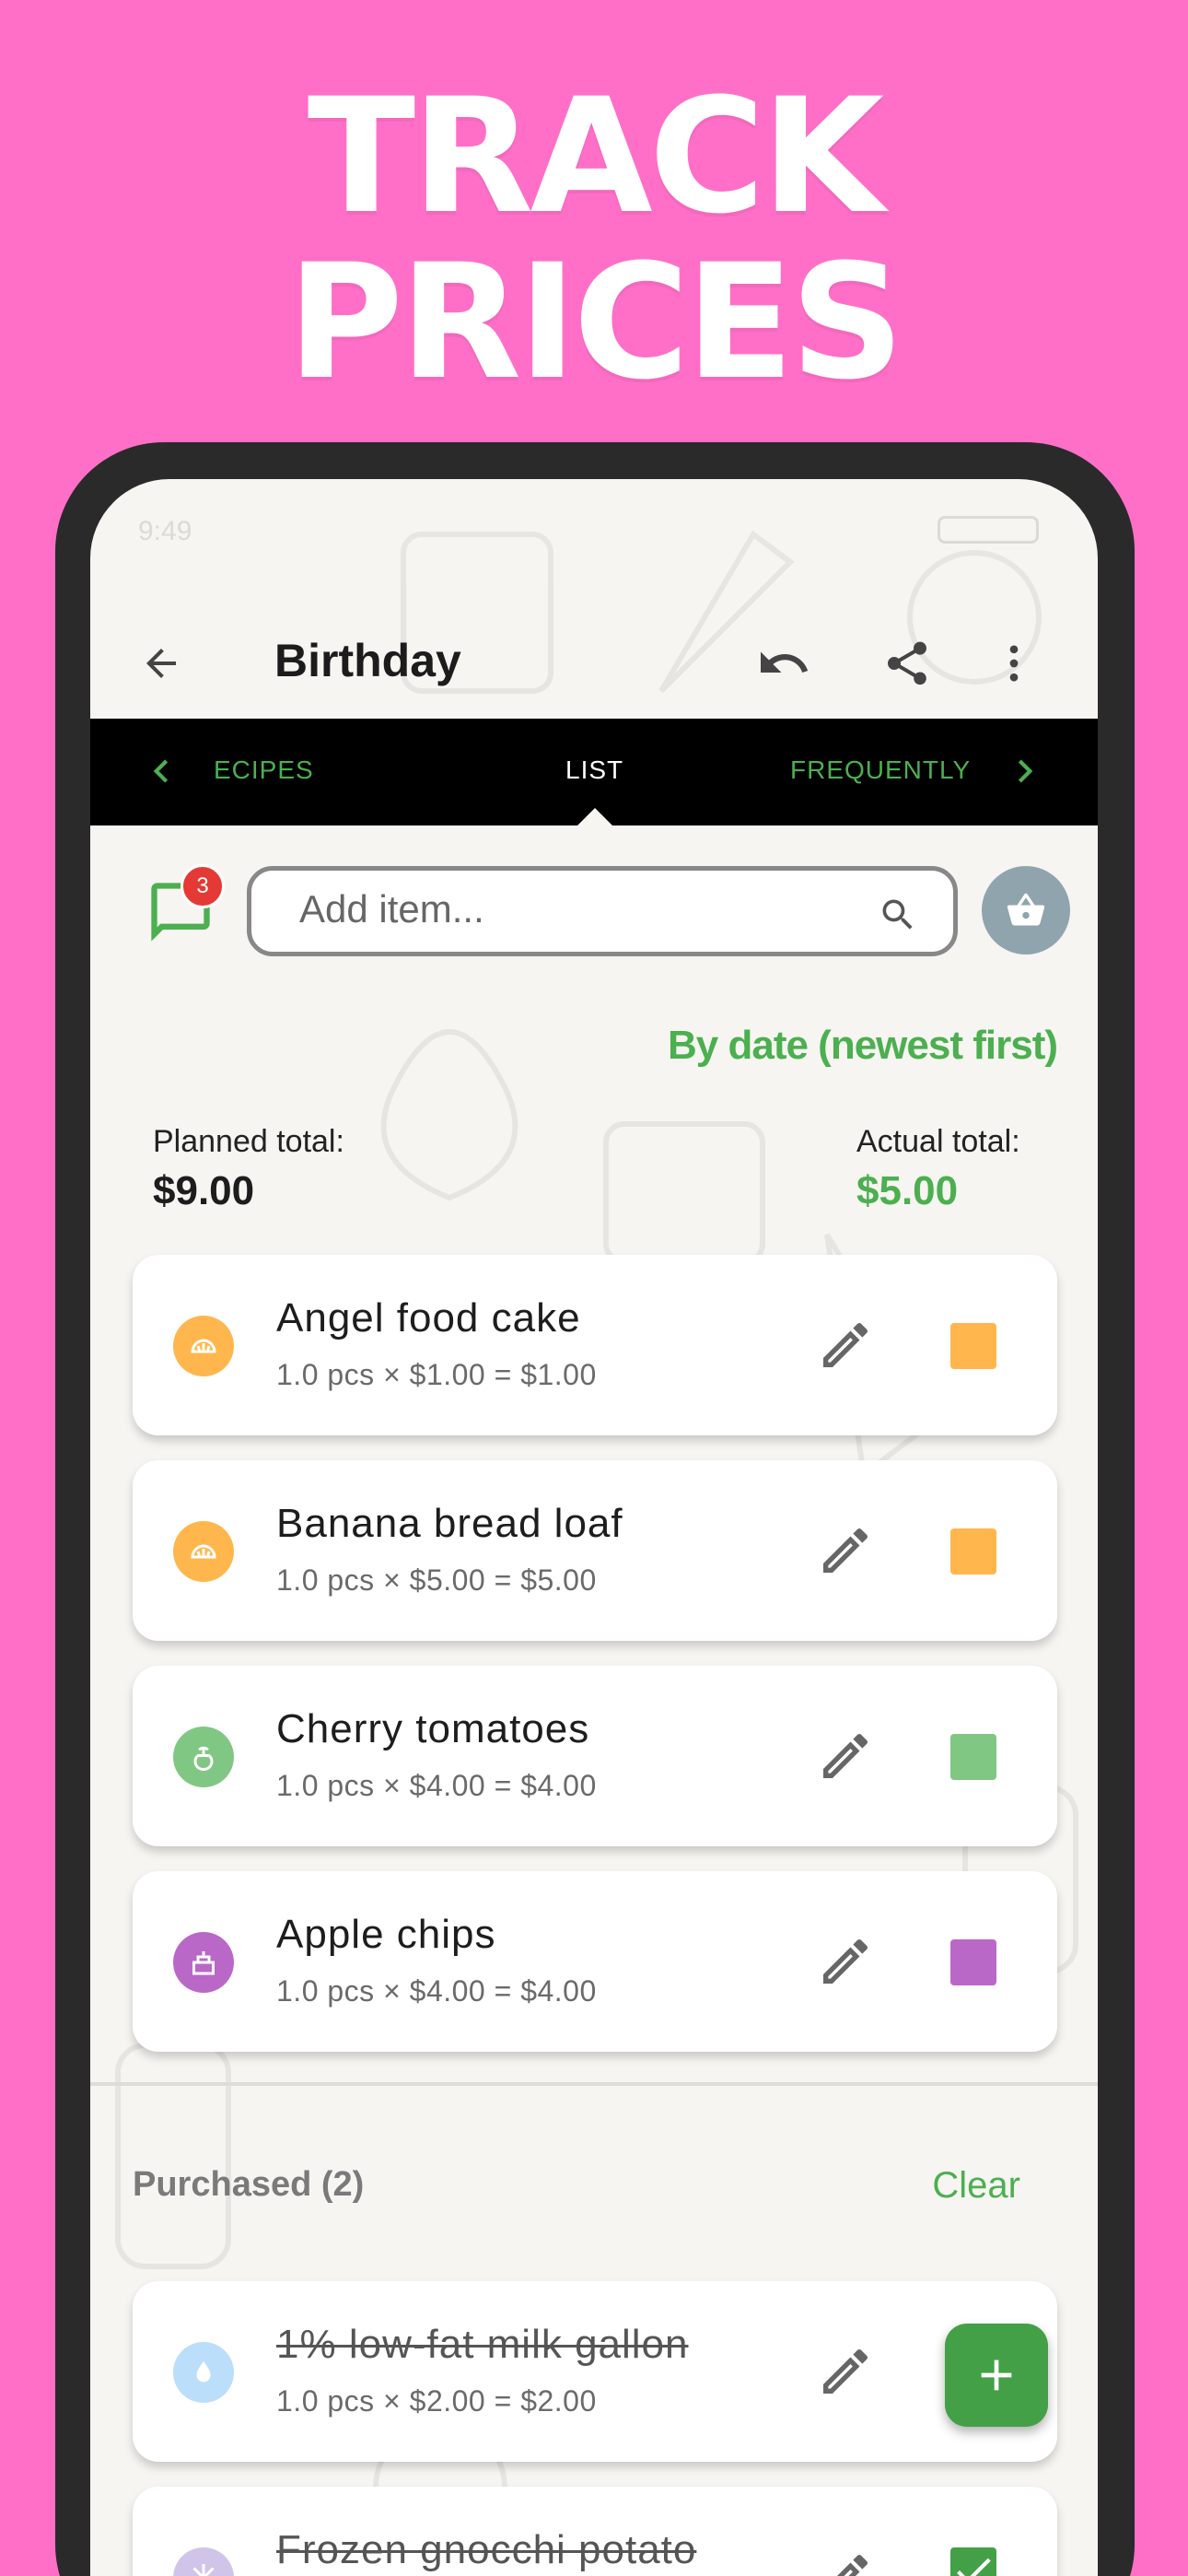 The width and height of the screenshot is (1188, 2576). What do you see at coordinates (249, 2184) in the screenshot?
I see `purchased-section-title: Purchased (2)` at bounding box center [249, 2184].